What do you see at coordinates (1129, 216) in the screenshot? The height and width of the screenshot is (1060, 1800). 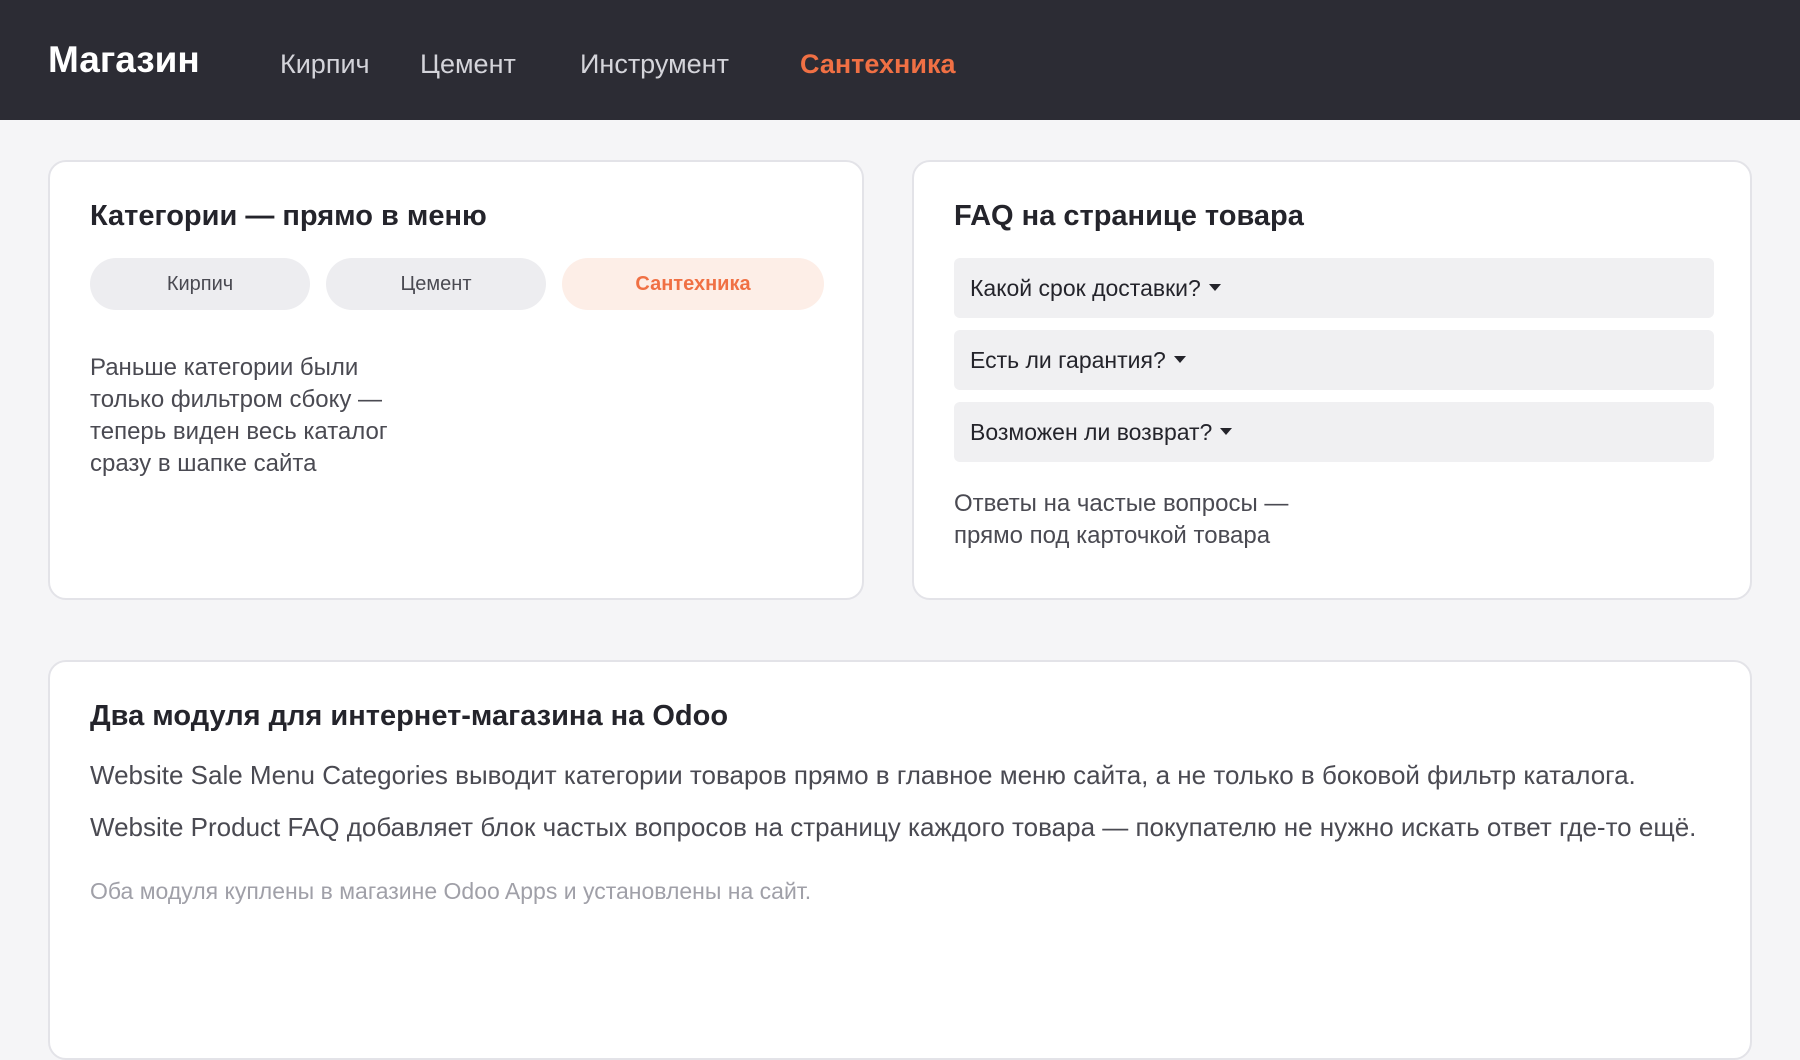 I see `faq-card-title: FAQ на странице товара` at bounding box center [1129, 216].